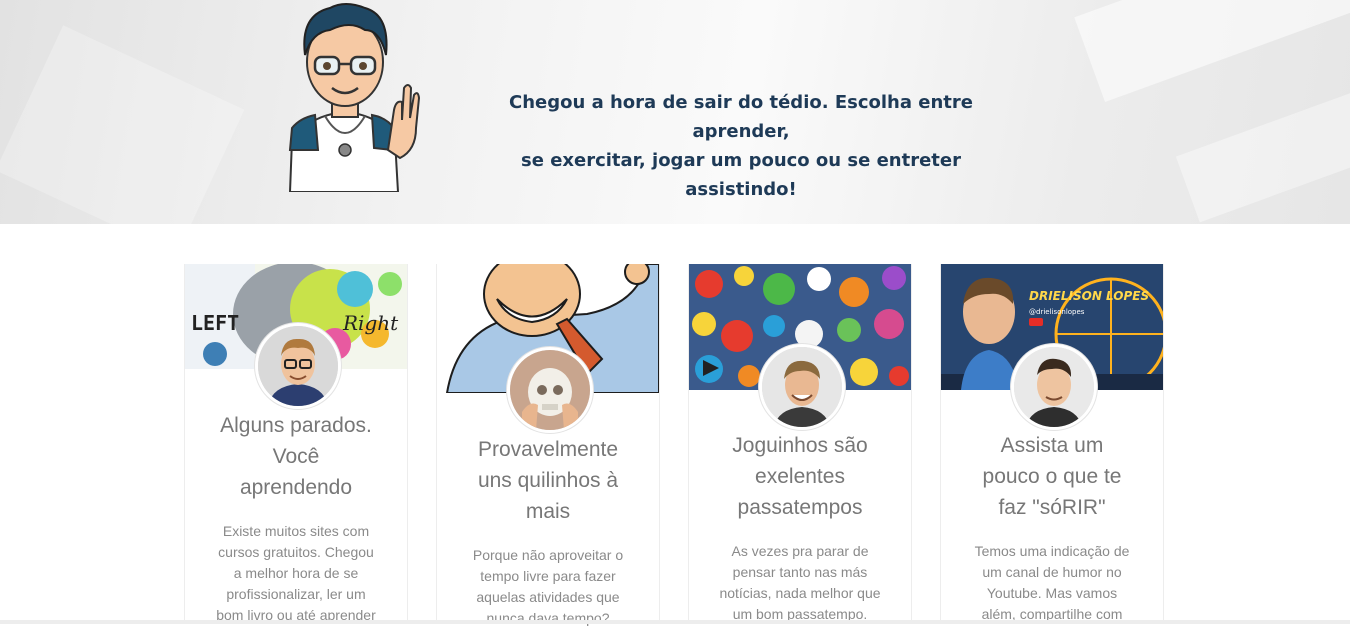 This screenshot has width=1350, height=629. Describe the element at coordinates (675, 622) in the screenshot. I see `page-bottom-edge` at that location.